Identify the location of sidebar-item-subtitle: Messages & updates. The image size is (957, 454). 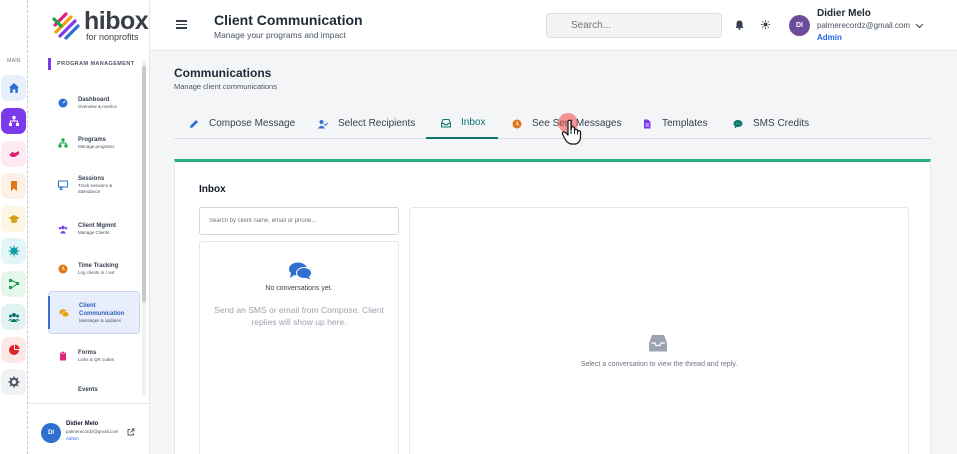
(100, 320).